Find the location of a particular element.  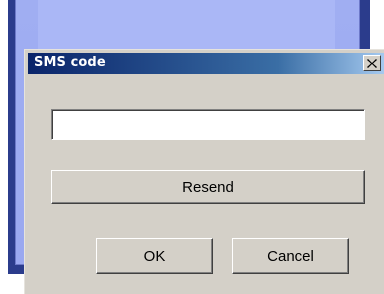

ok-button: OK is located at coordinates (154, 256).